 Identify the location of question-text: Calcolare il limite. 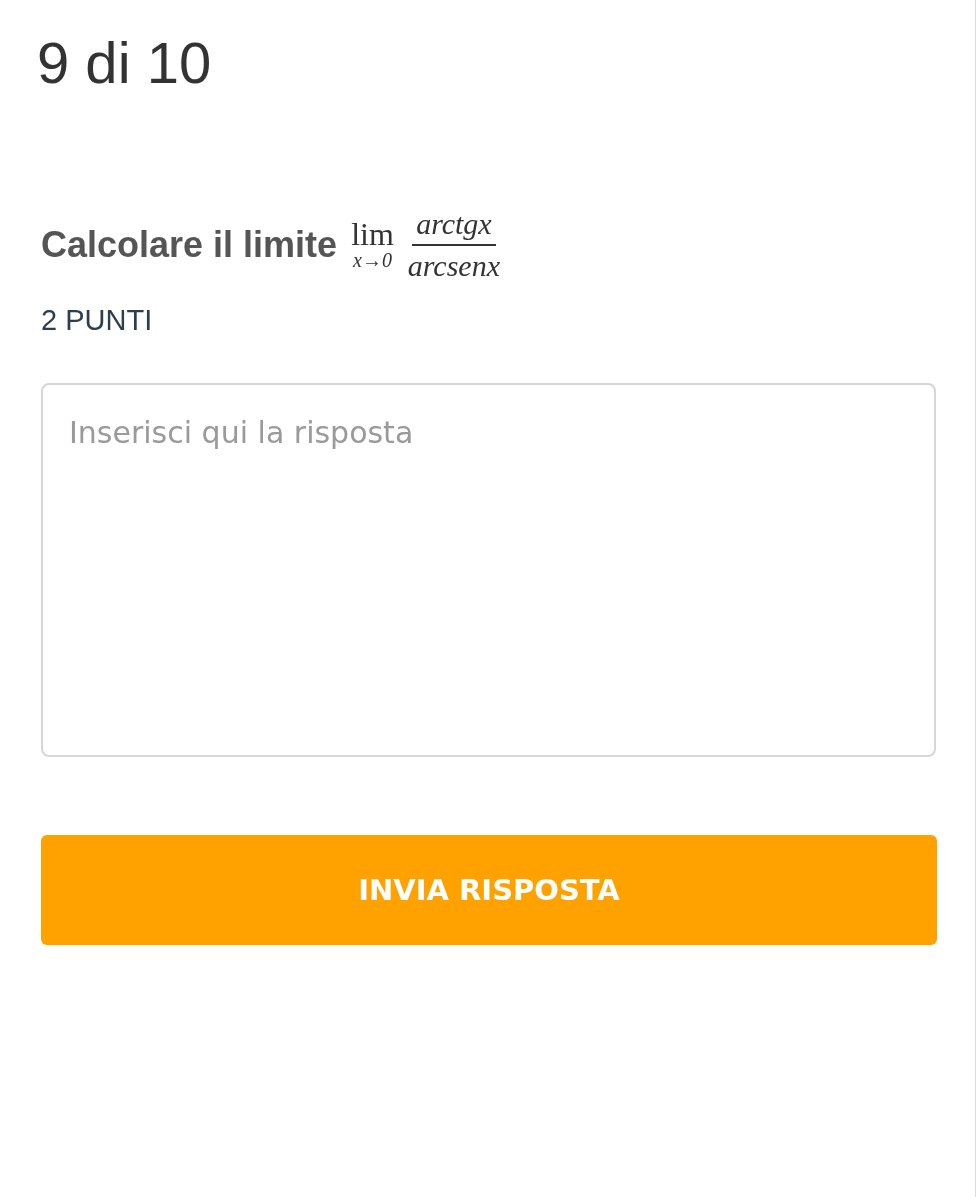
(189, 245).